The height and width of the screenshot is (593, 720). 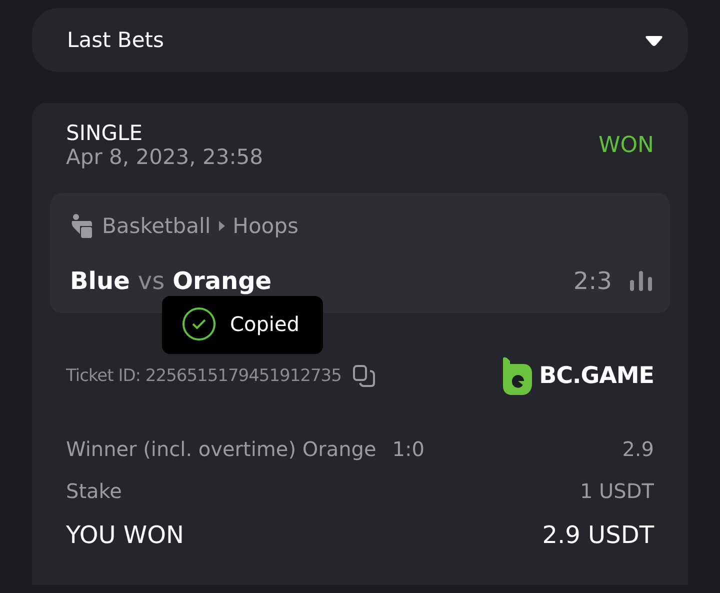 I want to click on selection-score: 1:0, so click(x=408, y=449).